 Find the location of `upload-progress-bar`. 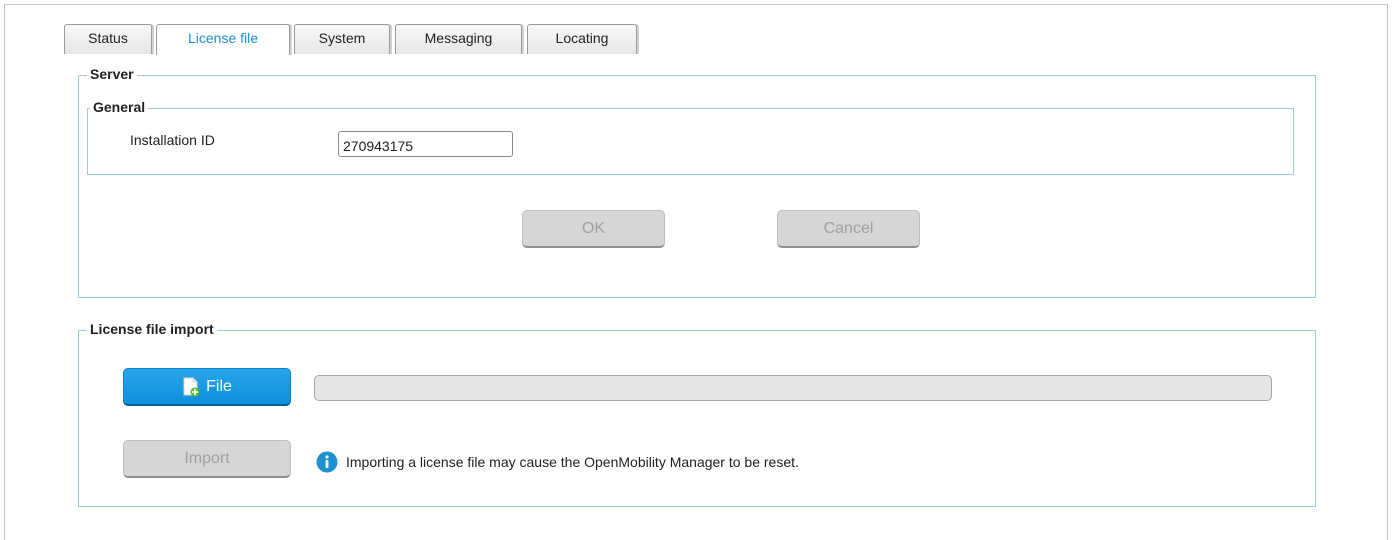

upload-progress-bar is located at coordinates (793, 388).